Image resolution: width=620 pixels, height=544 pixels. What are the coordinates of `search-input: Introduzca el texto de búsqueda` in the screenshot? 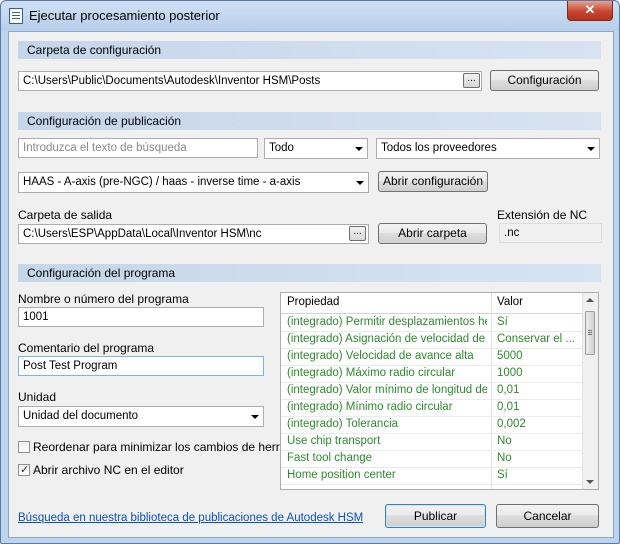 It's located at (138, 148).